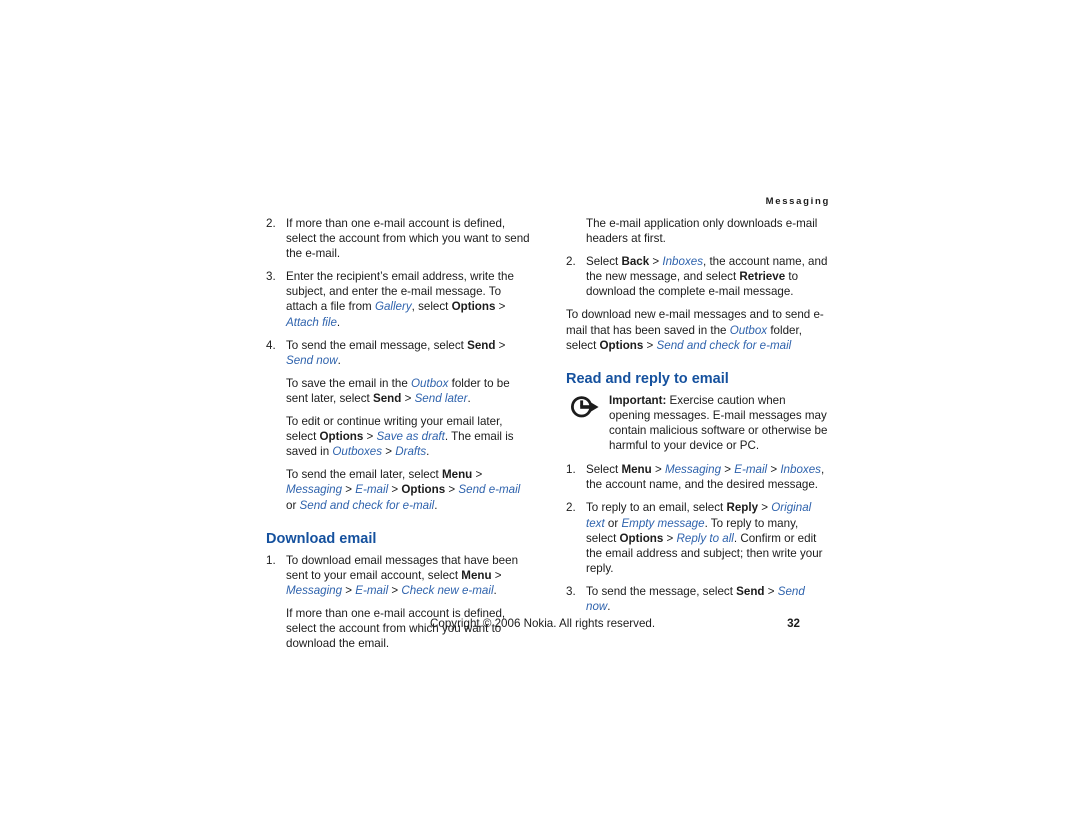 The width and height of the screenshot is (1080, 834). Describe the element at coordinates (661, 591) in the screenshot. I see `text-run: To send the message, select` at that location.